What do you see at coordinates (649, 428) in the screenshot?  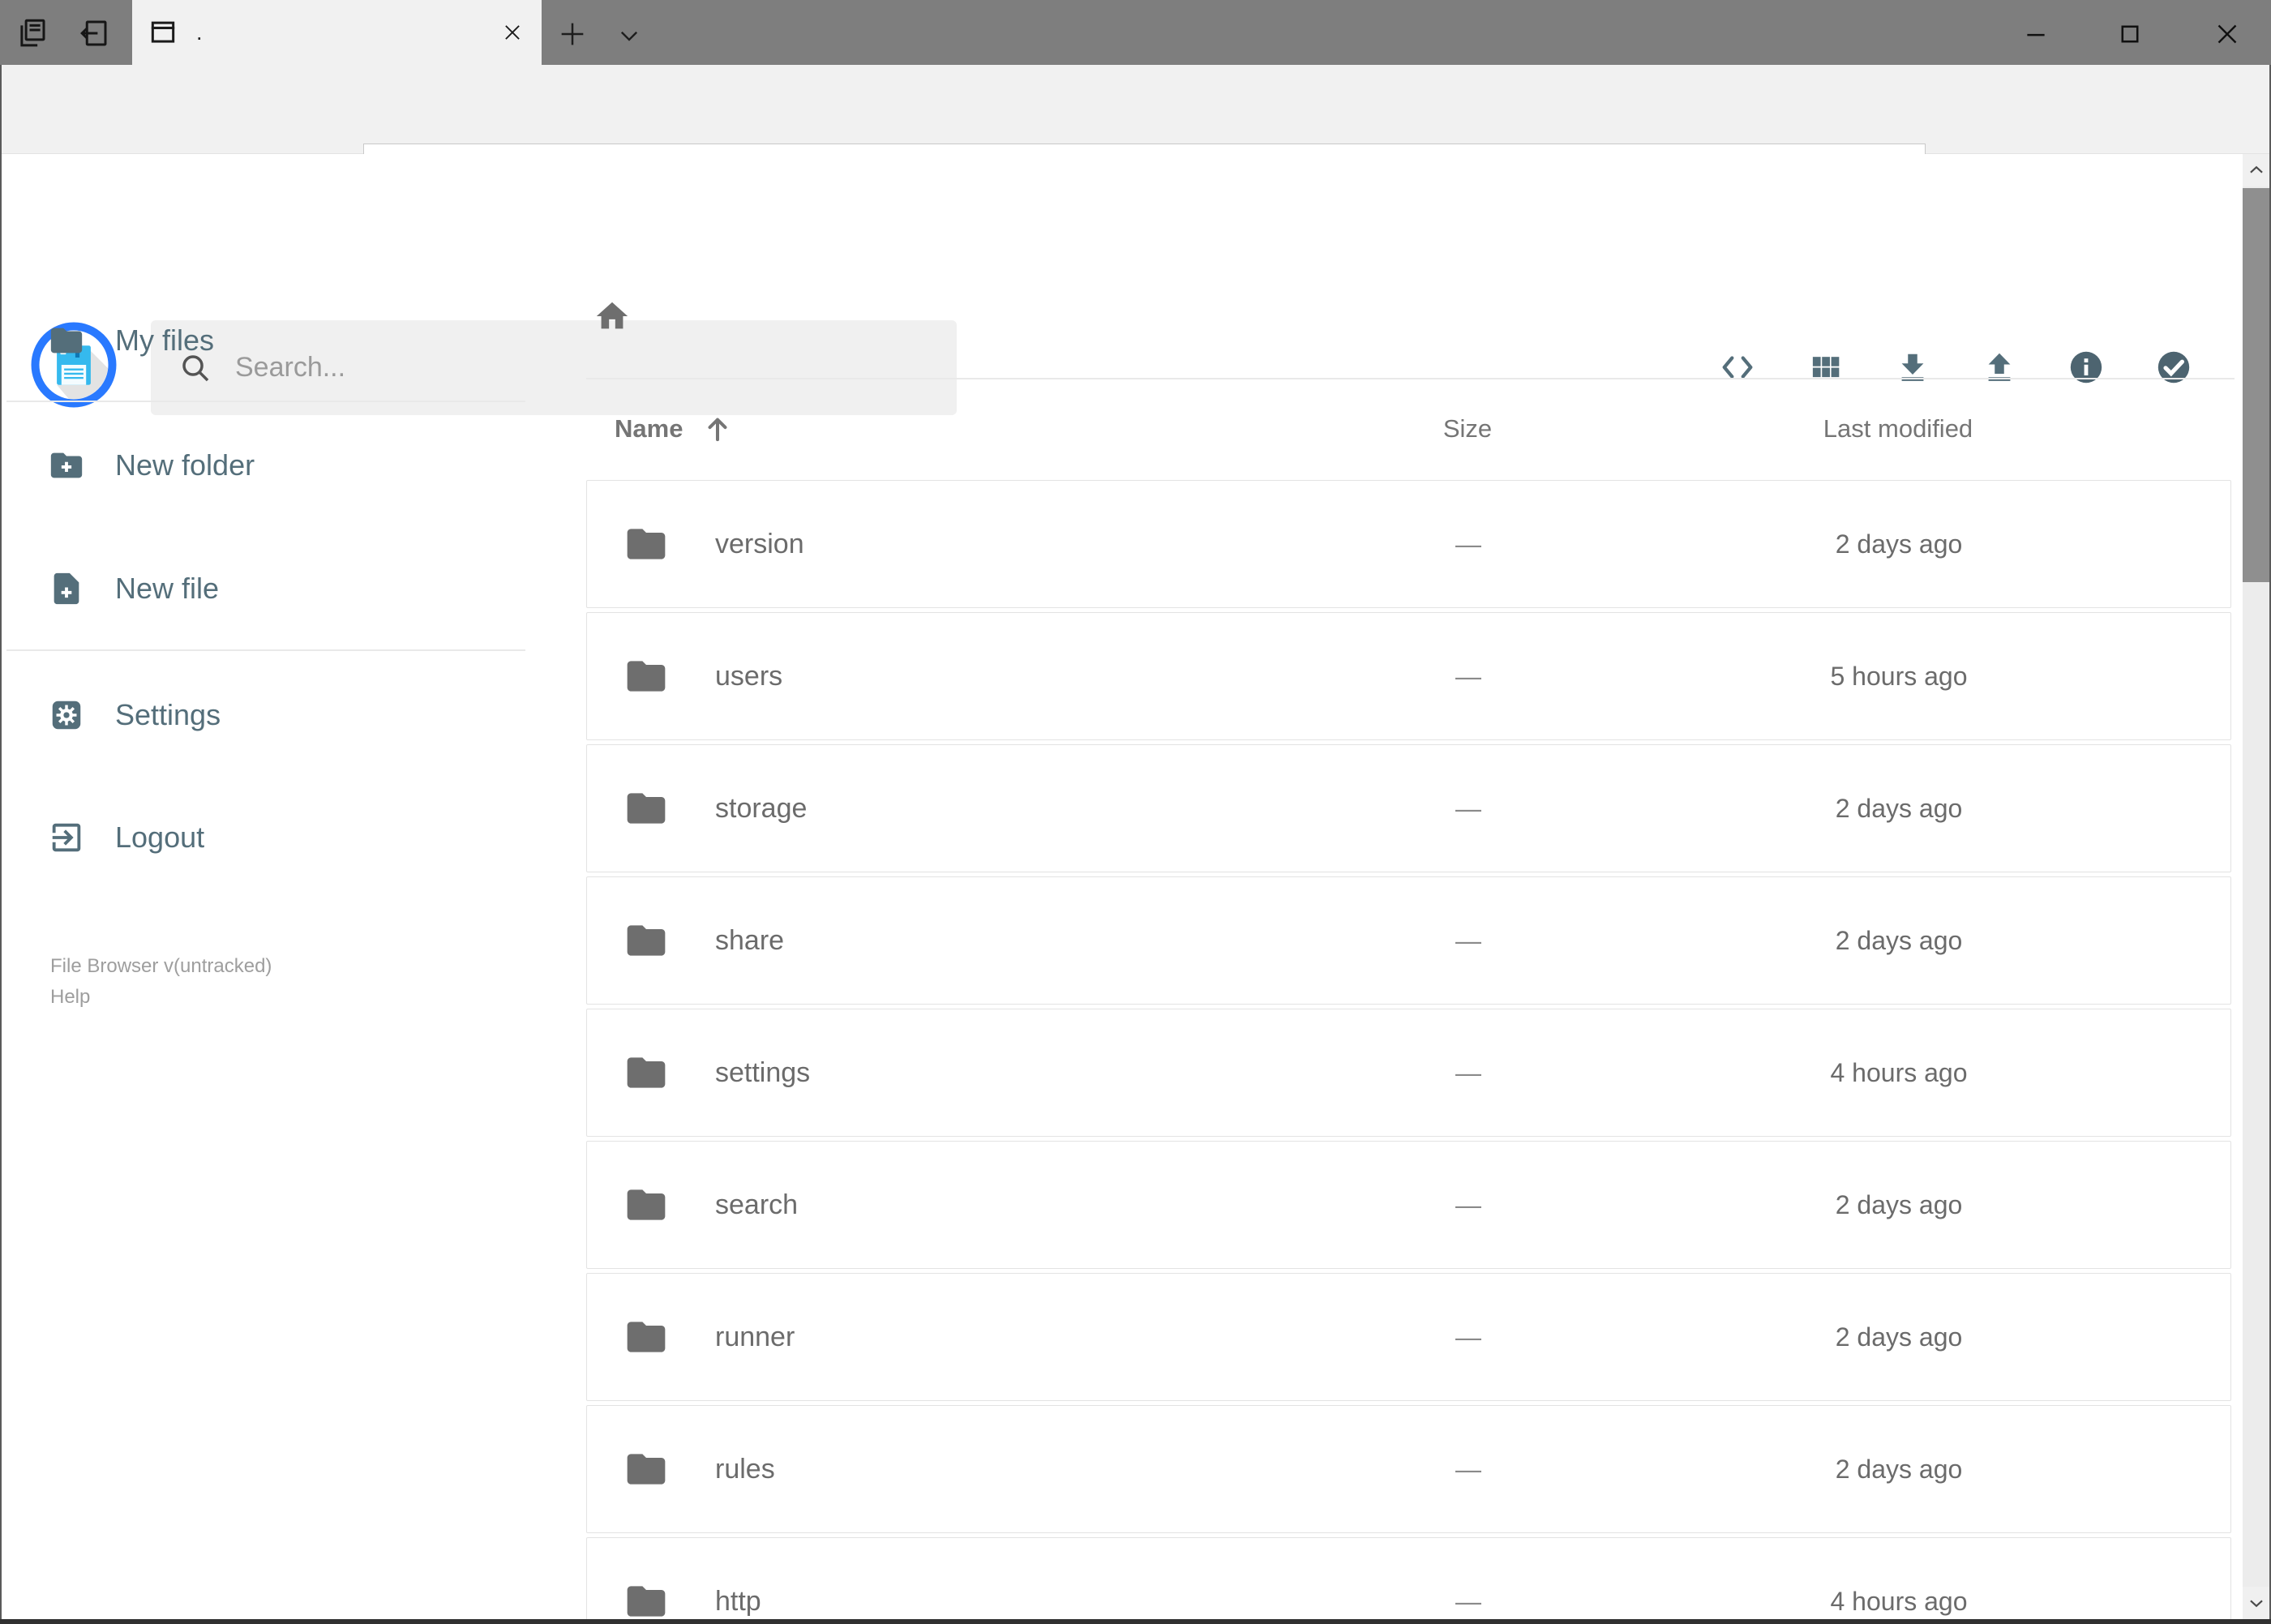 I see `column-header-label: Name` at bounding box center [649, 428].